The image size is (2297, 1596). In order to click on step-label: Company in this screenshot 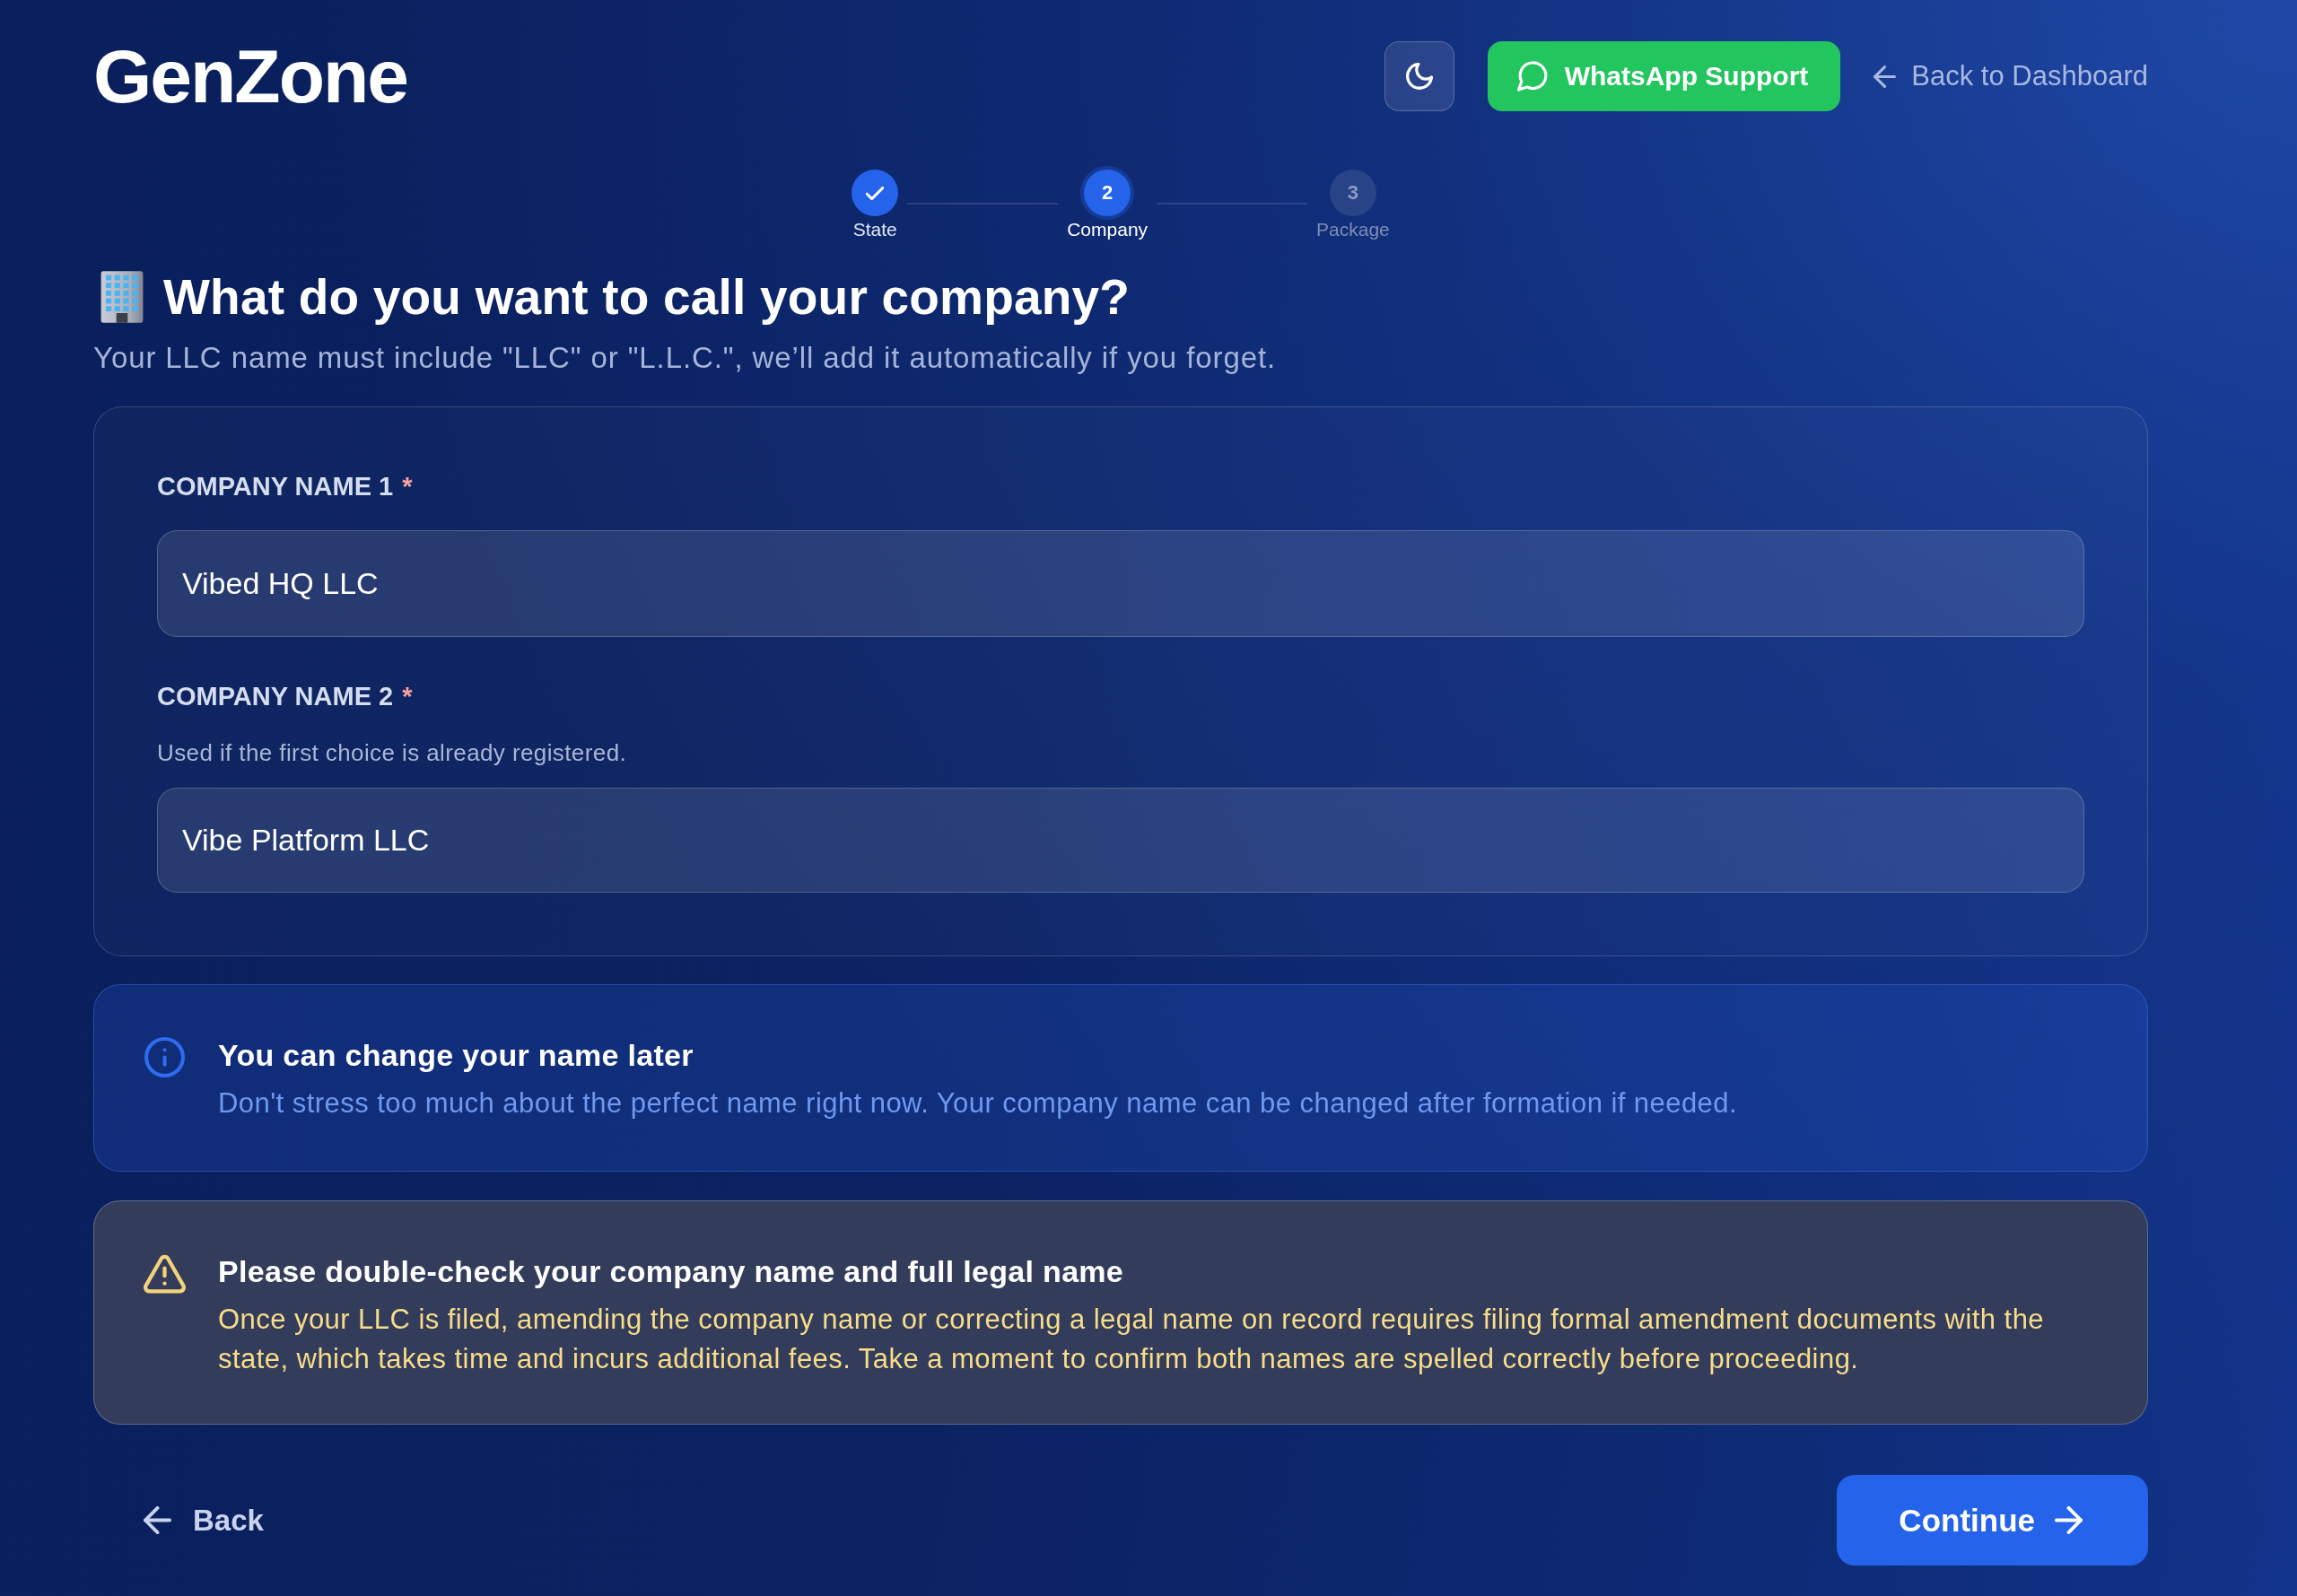, I will do `click(1107, 229)`.